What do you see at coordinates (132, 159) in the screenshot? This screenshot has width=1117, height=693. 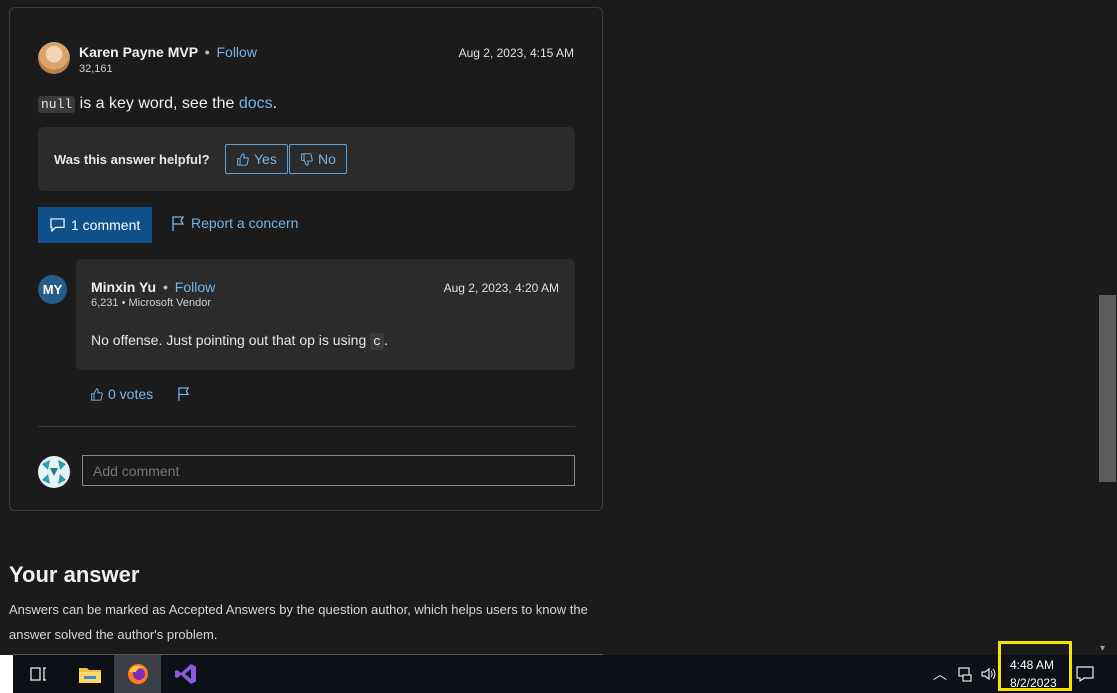 I see `helpful-question: Was this answer helpful?` at bounding box center [132, 159].